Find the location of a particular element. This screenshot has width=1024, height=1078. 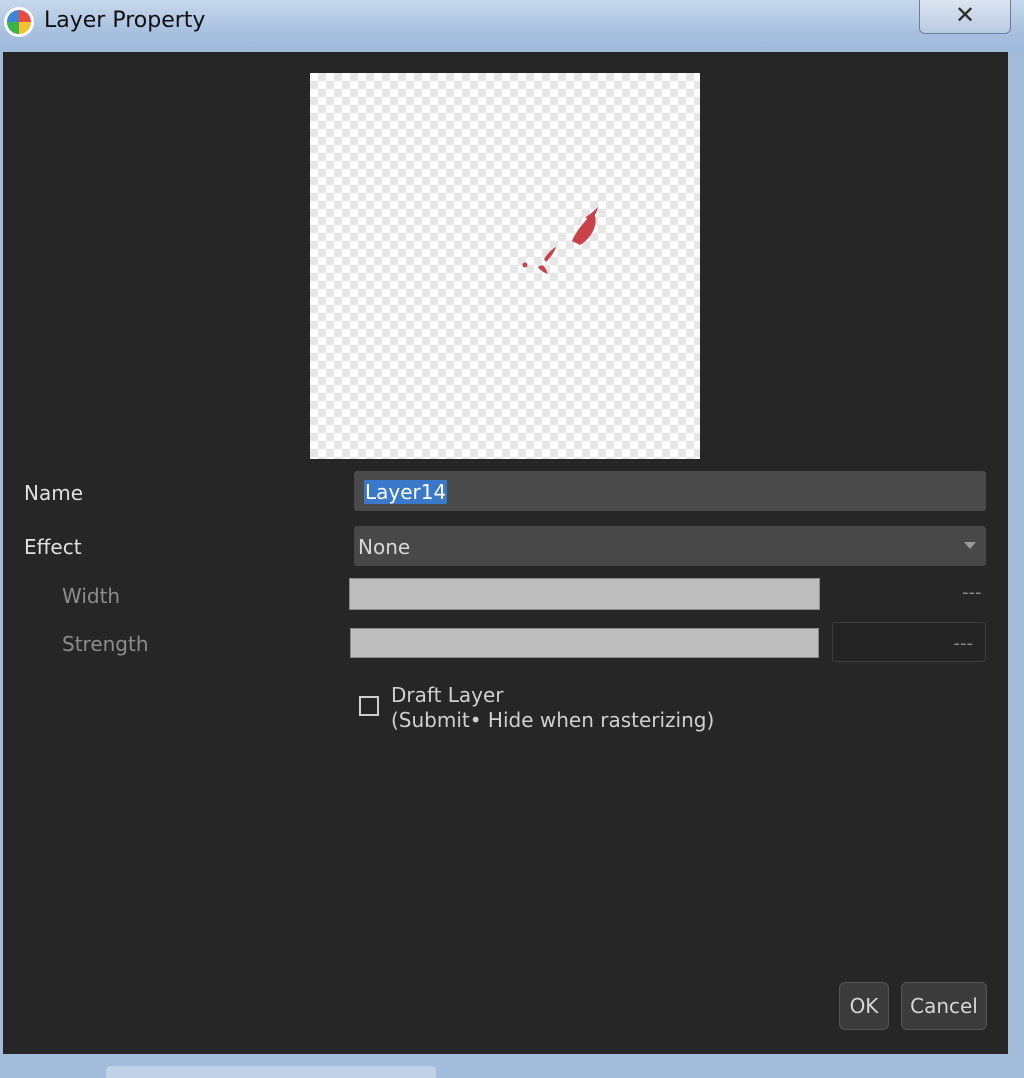

app-color-wheel-icon is located at coordinates (19, 22).